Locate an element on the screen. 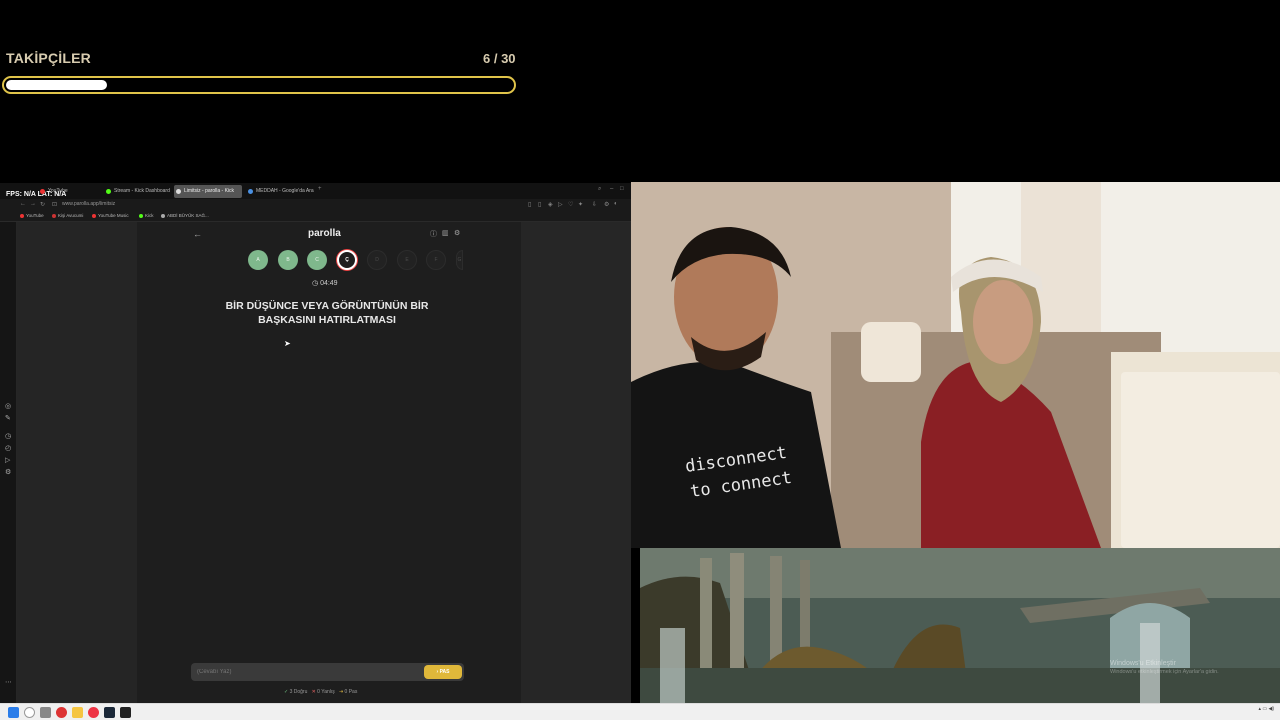 The height and width of the screenshot is (720, 1280). tab-parolla: Limitsiz - parolla - Kick is located at coordinates (208, 191).